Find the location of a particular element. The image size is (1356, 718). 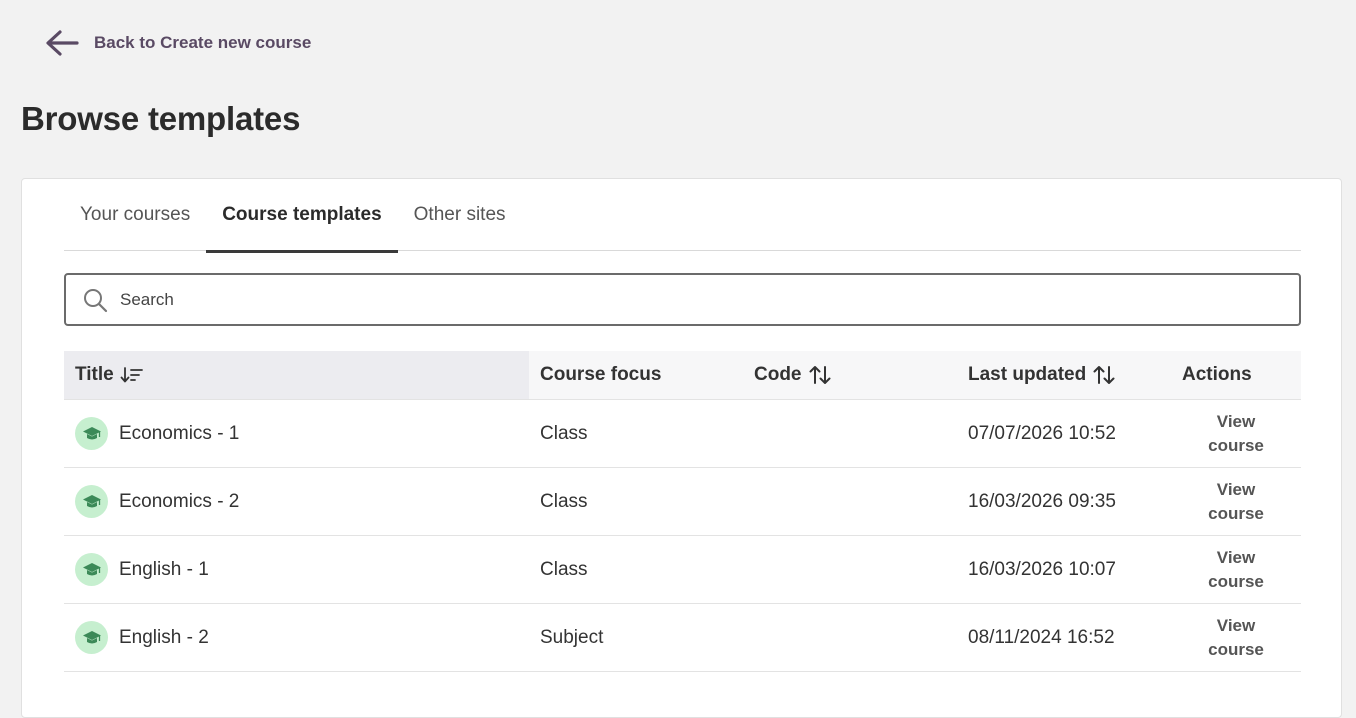

column-header-course-focus: Course focus is located at coordinates (636, 375).